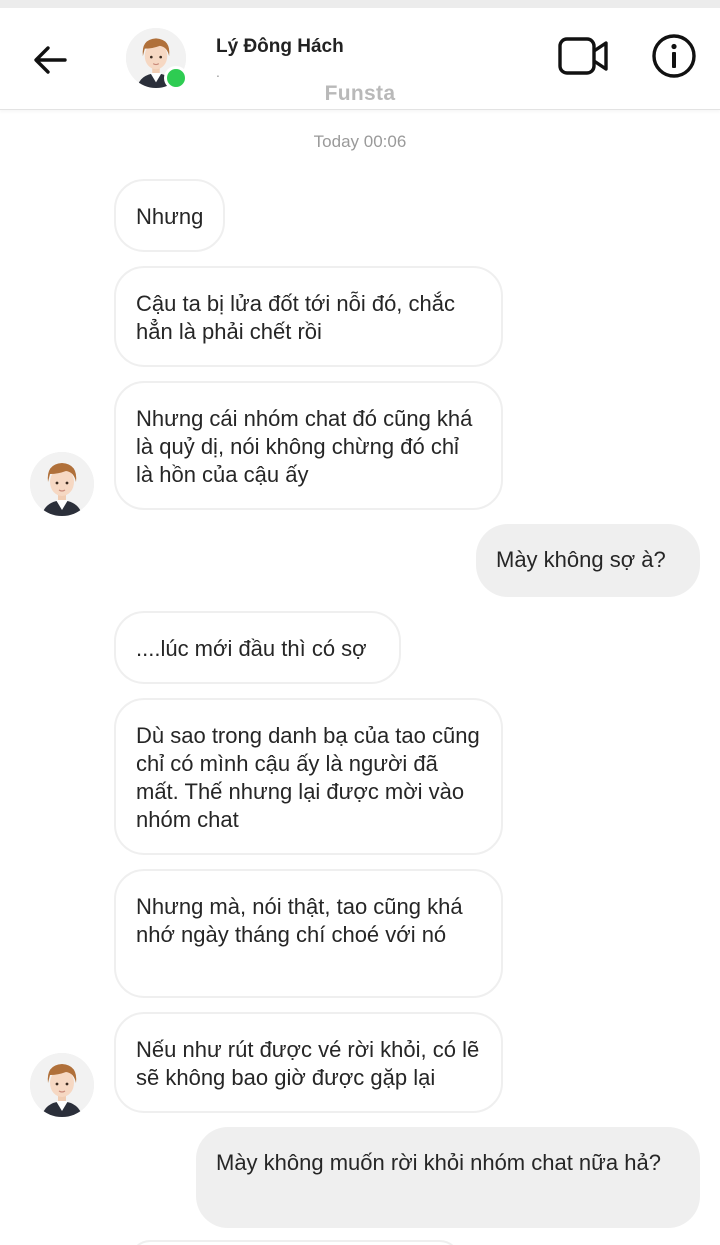 This screenshot has height=1245, width=720. Describe the element at coordinates (360, 141) in the screenshot. I see `message-timestamp: Today 00:06` at that location.